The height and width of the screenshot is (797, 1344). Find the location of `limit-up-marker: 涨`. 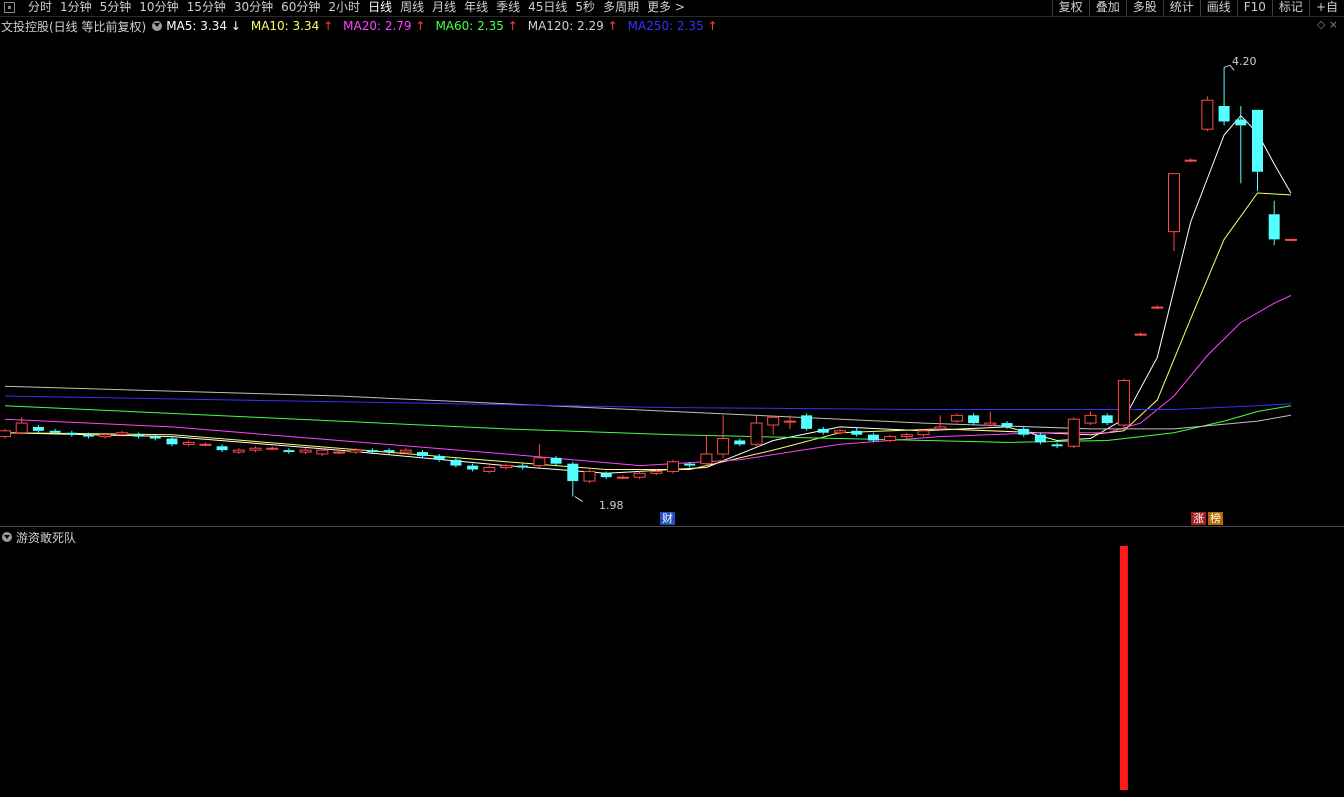

limit-up-marker: 涨 is located at coordinates (1198, 518).